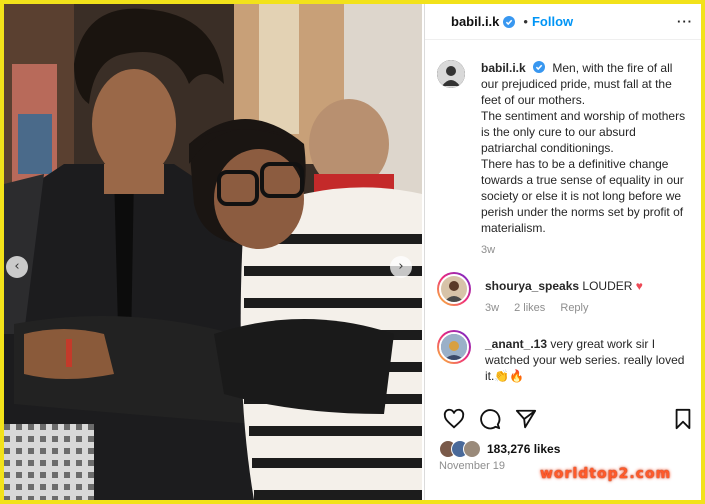  I want to click on comment-item: shourya_speaks LOUDER ♥ 3w 2 likes Reply, so click(563, 293).